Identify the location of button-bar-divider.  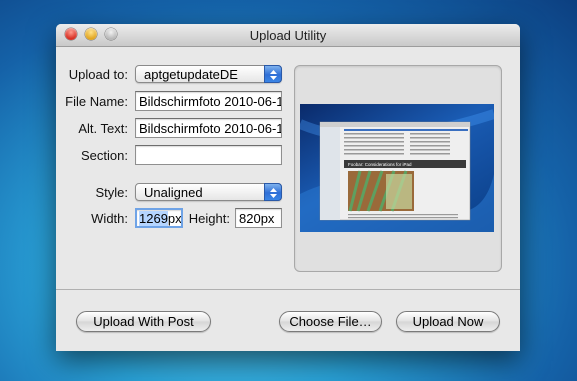
(288, 289).